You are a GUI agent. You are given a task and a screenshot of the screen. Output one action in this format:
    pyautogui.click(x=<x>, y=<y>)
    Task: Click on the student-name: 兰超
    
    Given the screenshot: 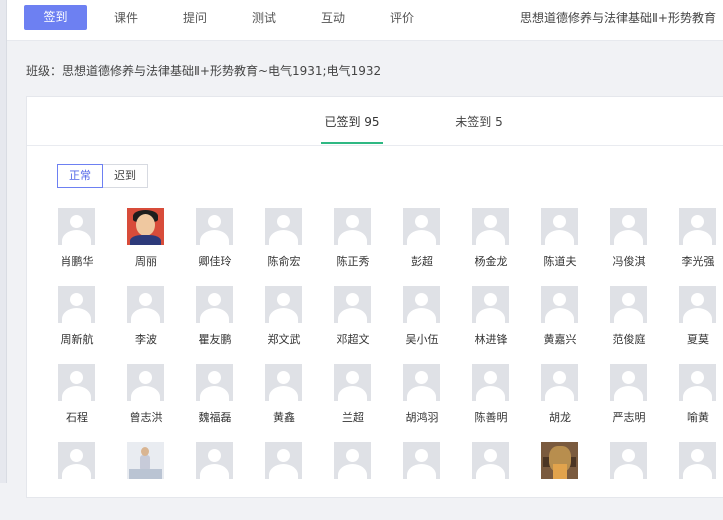 What is the action you would take?
    pyautogui.click(x=353, y=417)
    